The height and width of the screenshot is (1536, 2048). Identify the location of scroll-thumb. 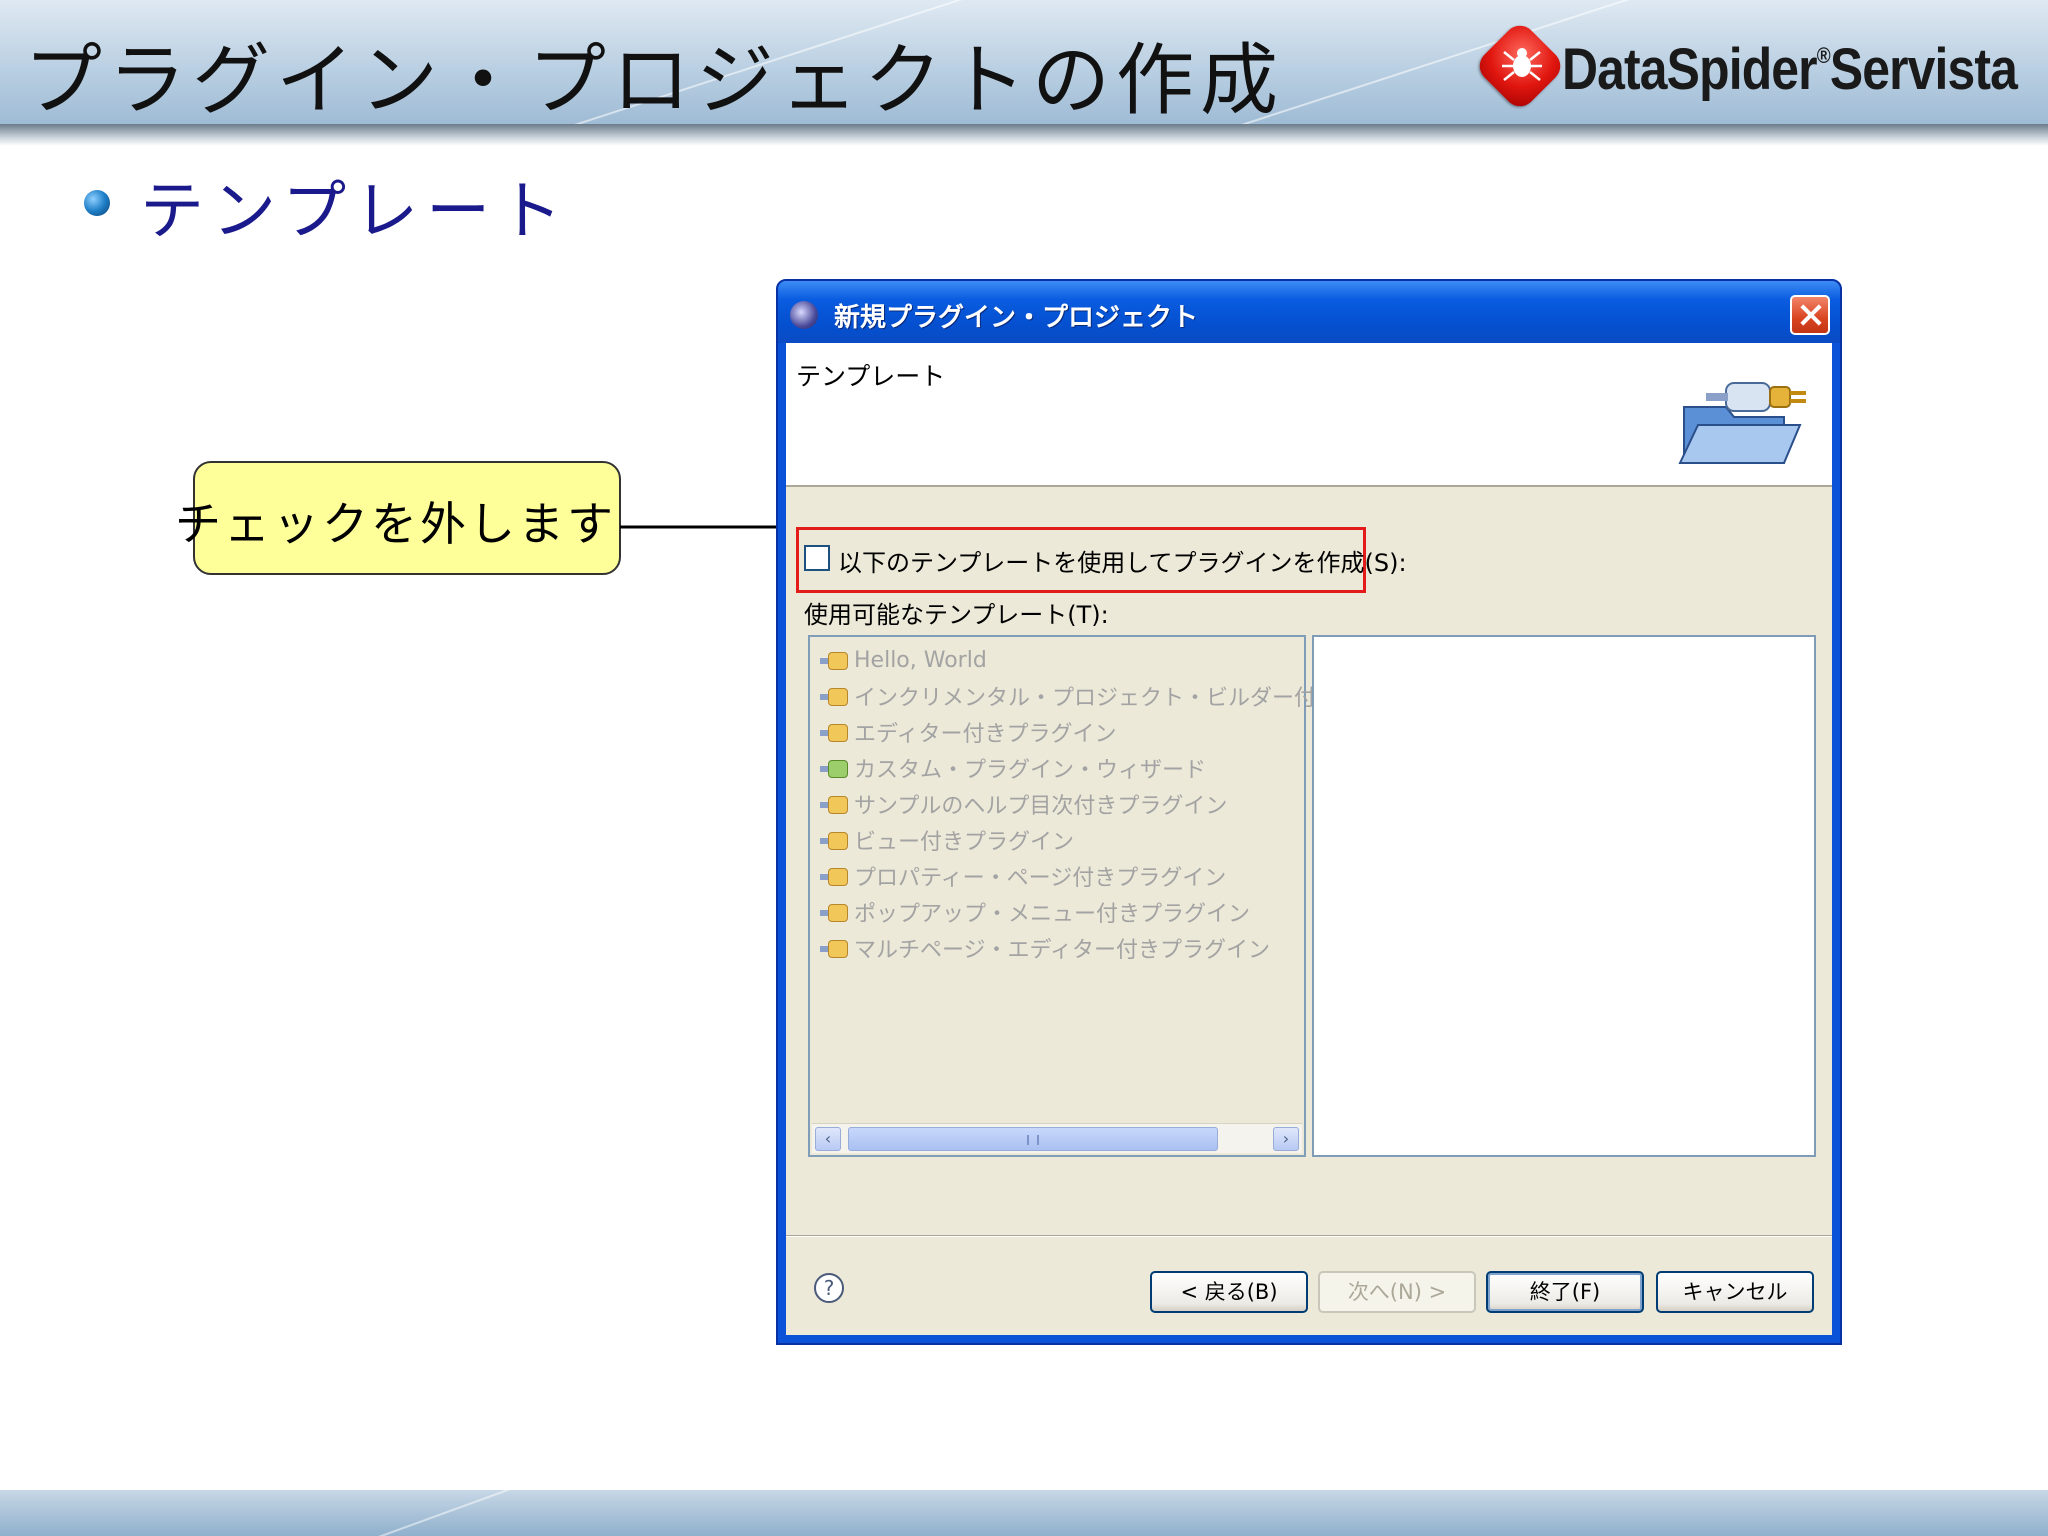
(1033, 1139).